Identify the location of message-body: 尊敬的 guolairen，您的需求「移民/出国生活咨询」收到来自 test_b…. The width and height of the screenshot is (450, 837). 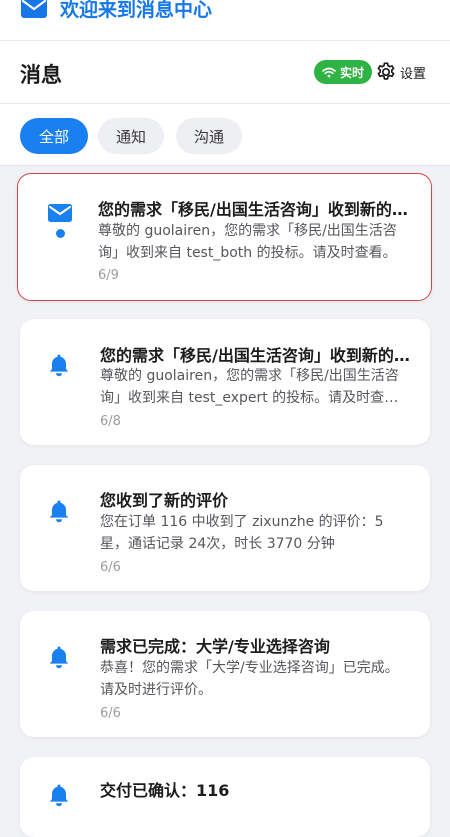
(247, 242).